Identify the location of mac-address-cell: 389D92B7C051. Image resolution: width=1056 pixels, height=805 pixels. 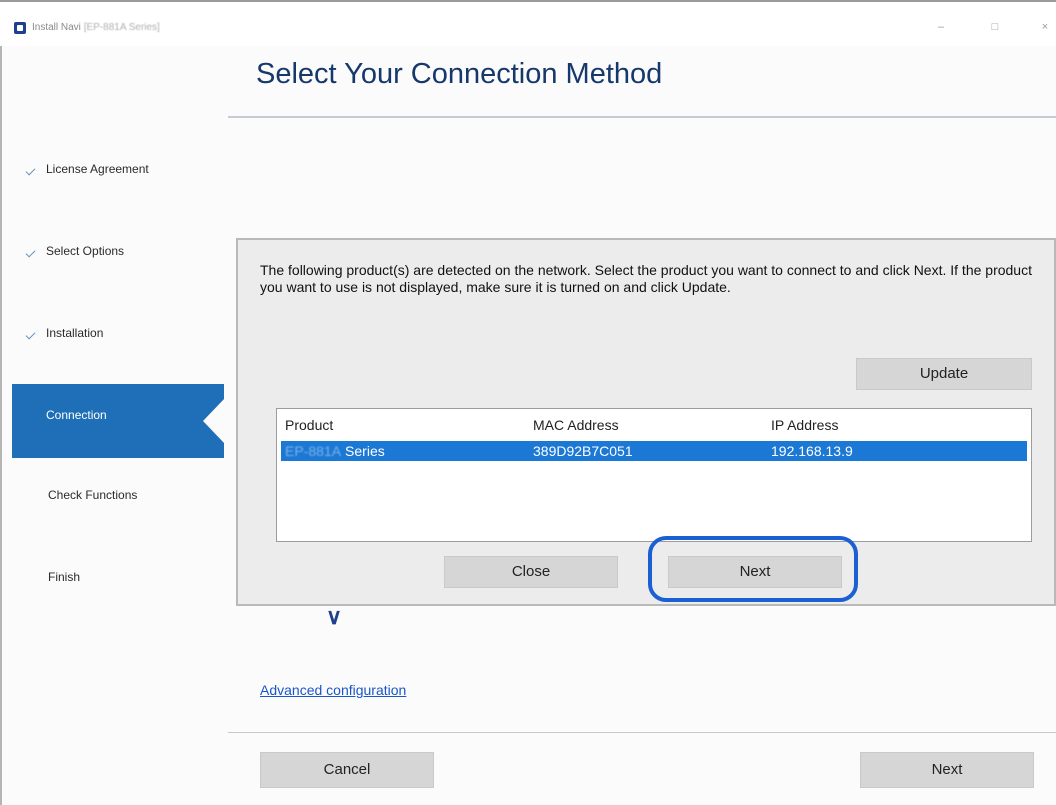
(583, 451).